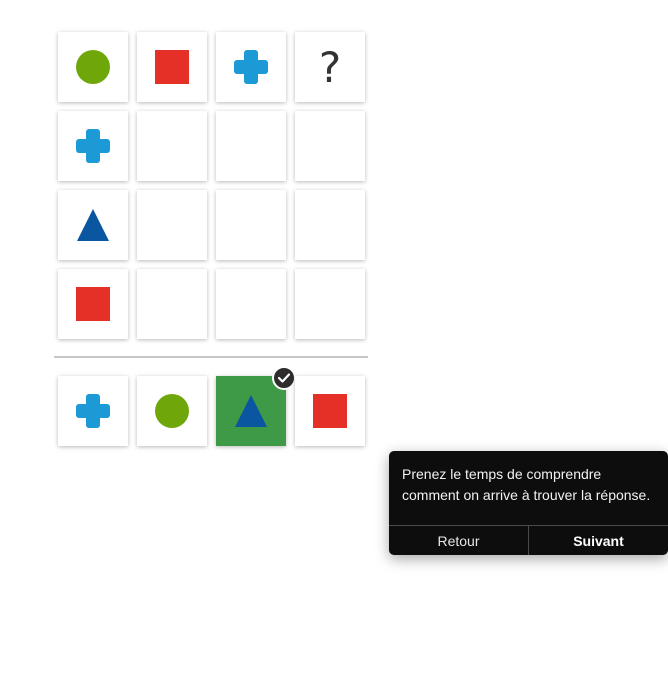  What do you see at coordinates (459, 540) in the screenshot?
I see `back-button: Retour` at bounding box center [459, 540].